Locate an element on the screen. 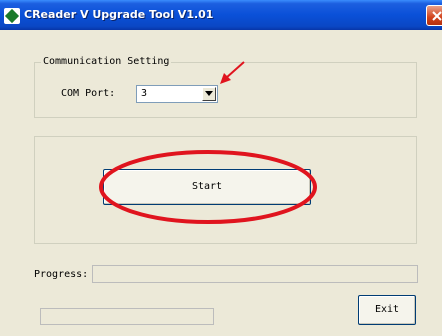 This screenshot has height=336, width=442. close-icon is located at coordinates (437, 16).